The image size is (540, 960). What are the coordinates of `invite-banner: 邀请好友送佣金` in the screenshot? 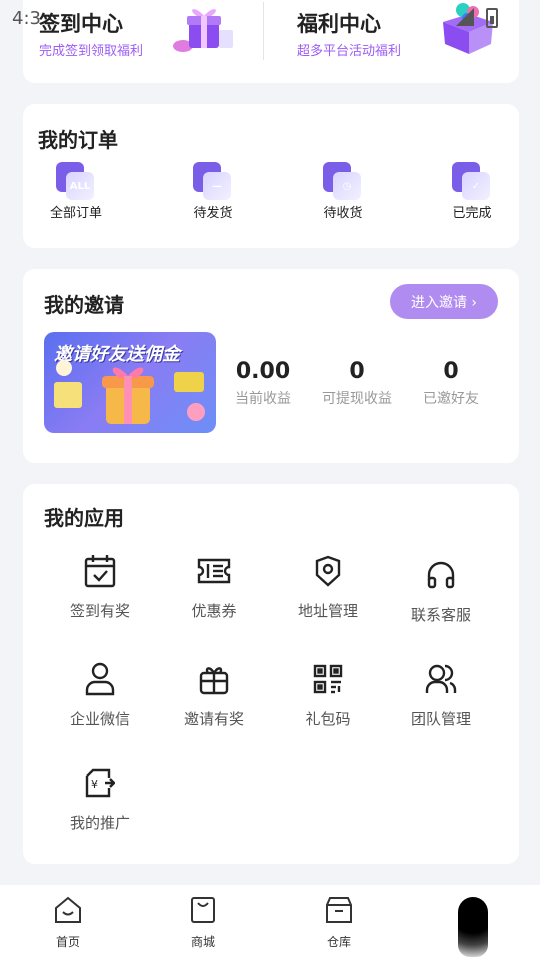 It's located at (130, 382).